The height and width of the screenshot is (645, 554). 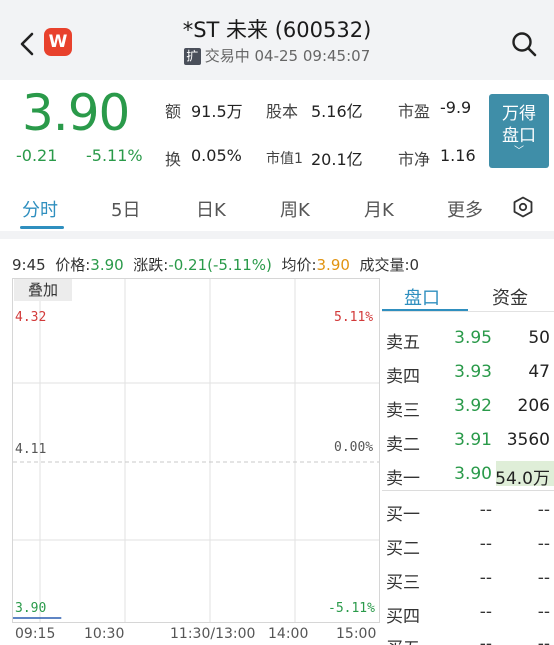 I want to click on bid-label: 买一, so click(x=403, y=515).